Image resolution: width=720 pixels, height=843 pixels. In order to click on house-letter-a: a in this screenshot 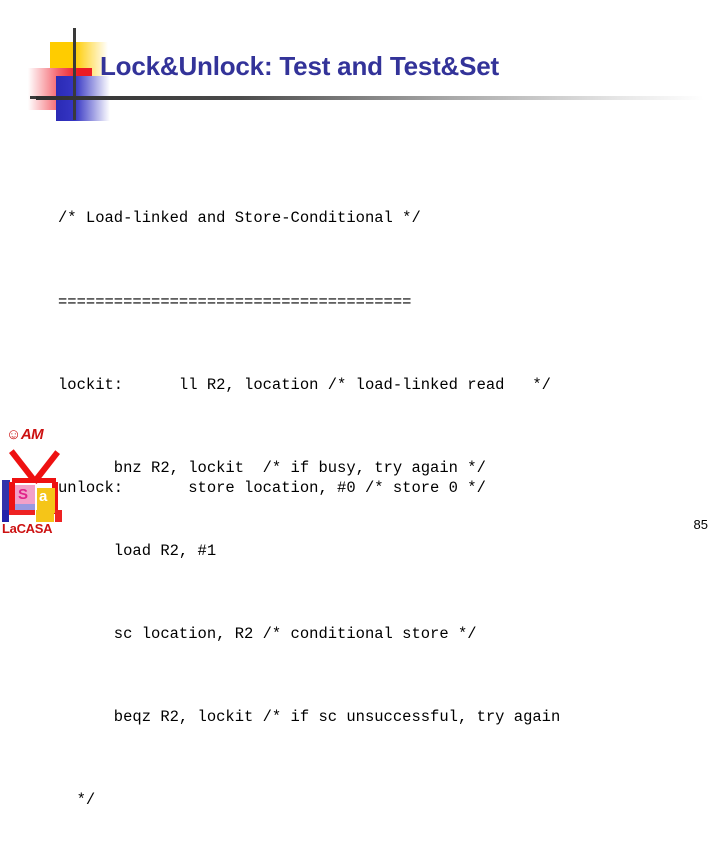, I will do `click(43, 496)`.